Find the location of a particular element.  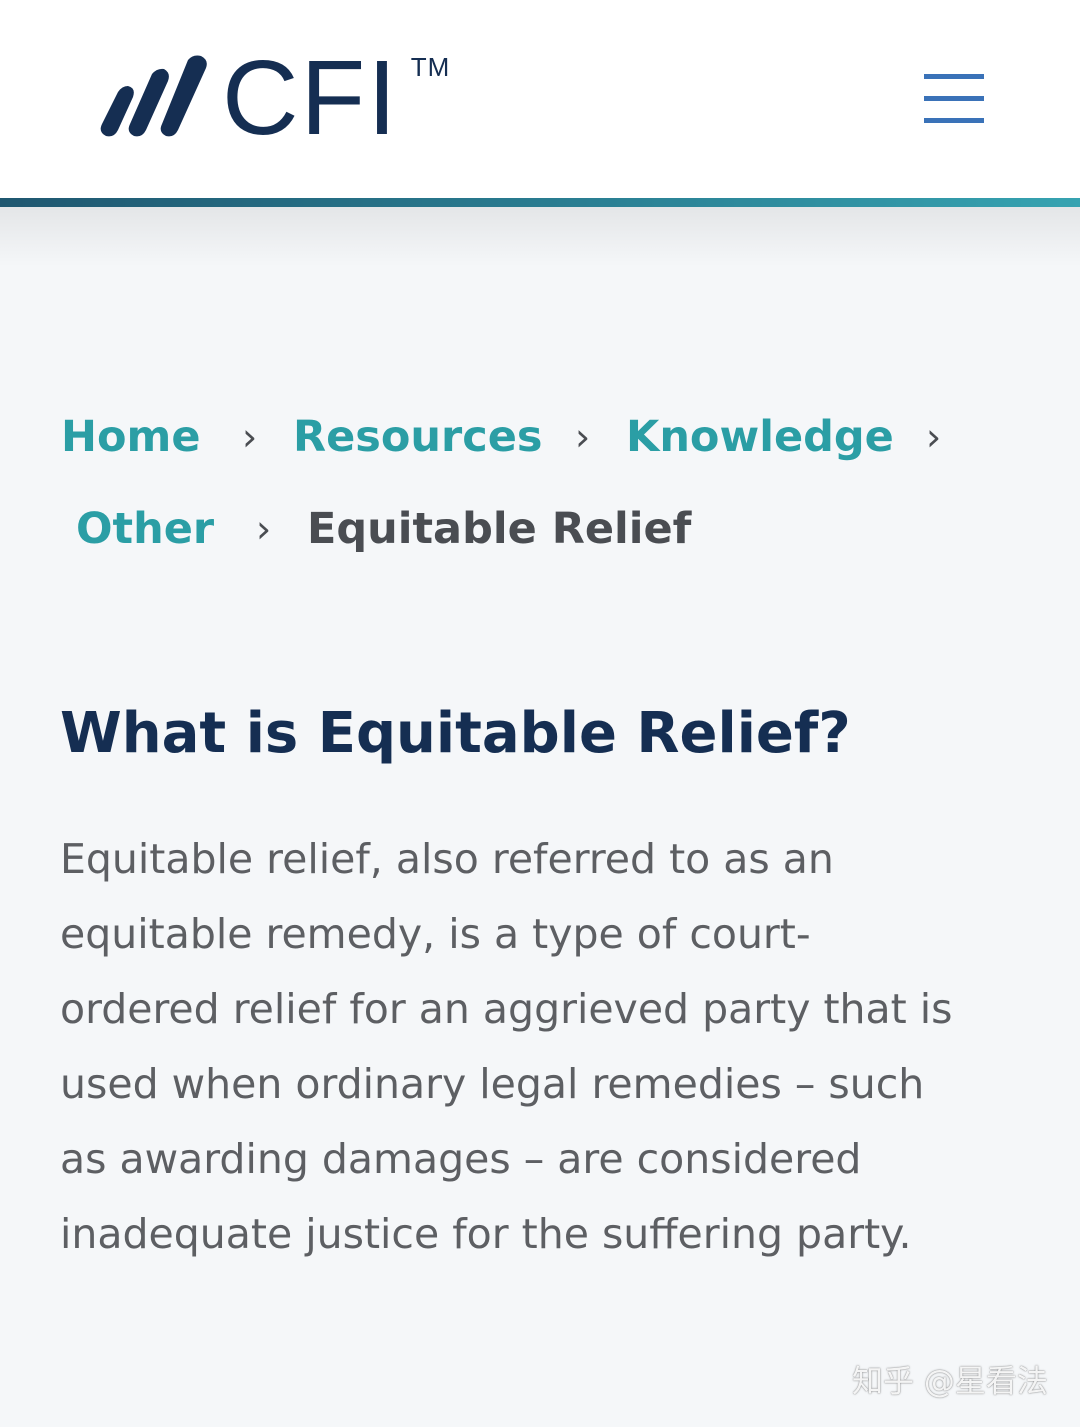

logo-wordmark: CFI is located at coordinates (310, 98).